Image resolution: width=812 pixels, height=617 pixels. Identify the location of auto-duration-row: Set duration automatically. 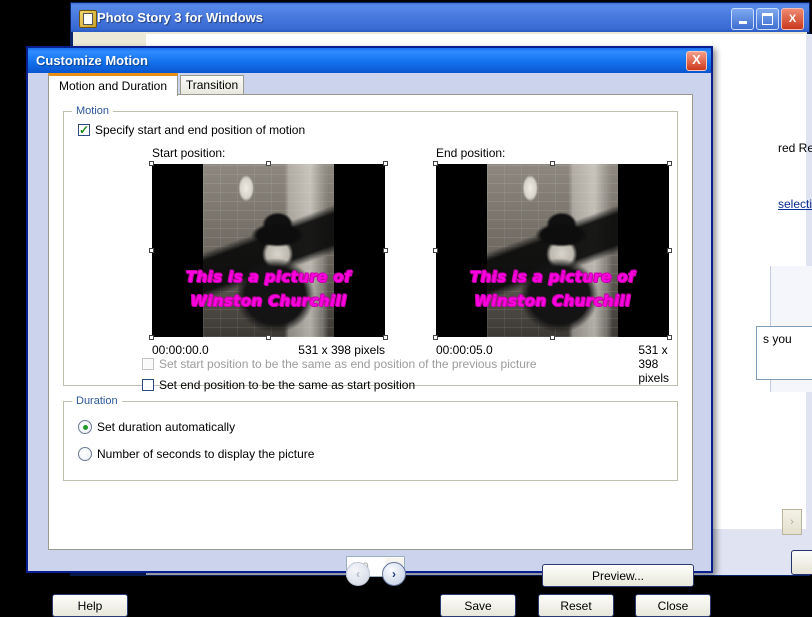
(156, 427).